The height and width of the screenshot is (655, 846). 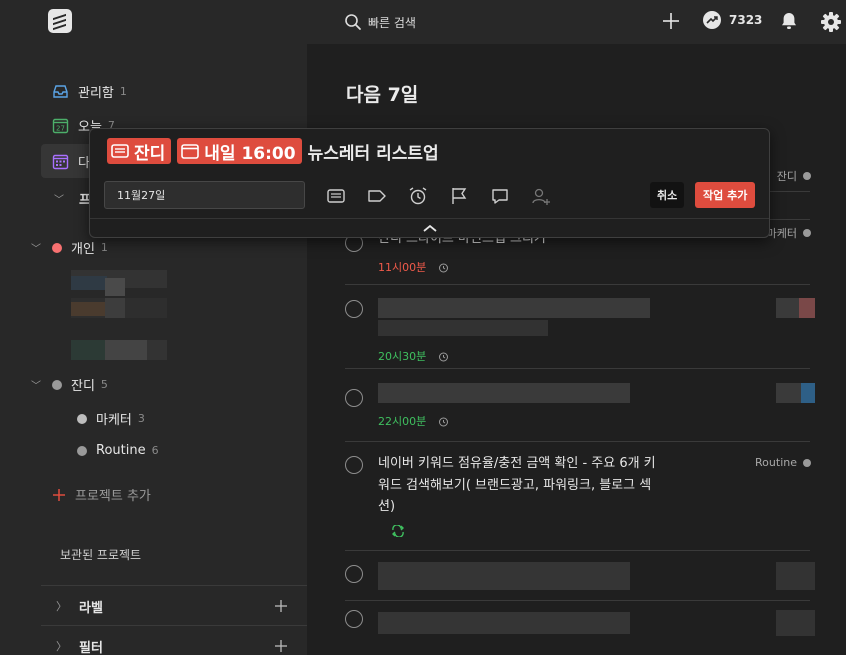 What do you see at coordinates (789, 233) in the screenshot?
I see `task-project: 마케터` at bounding box center [789, 233].